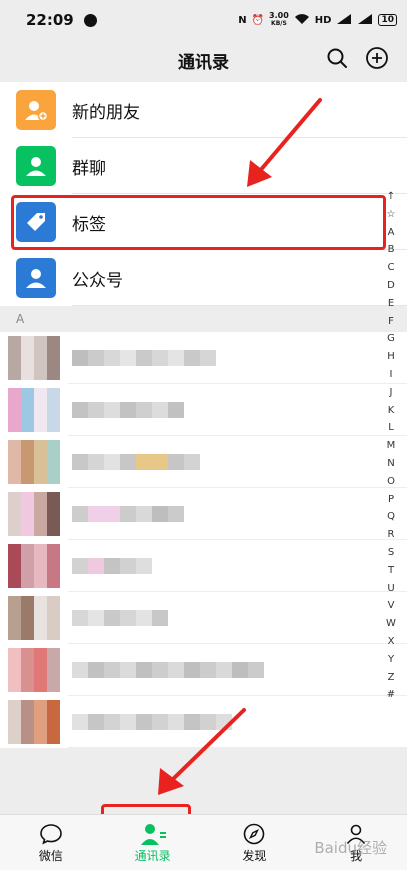 Image resolution: width=407 pixels, height=870 pixels. I want to click on group-chats-label: 群聊, so click(89, 168).